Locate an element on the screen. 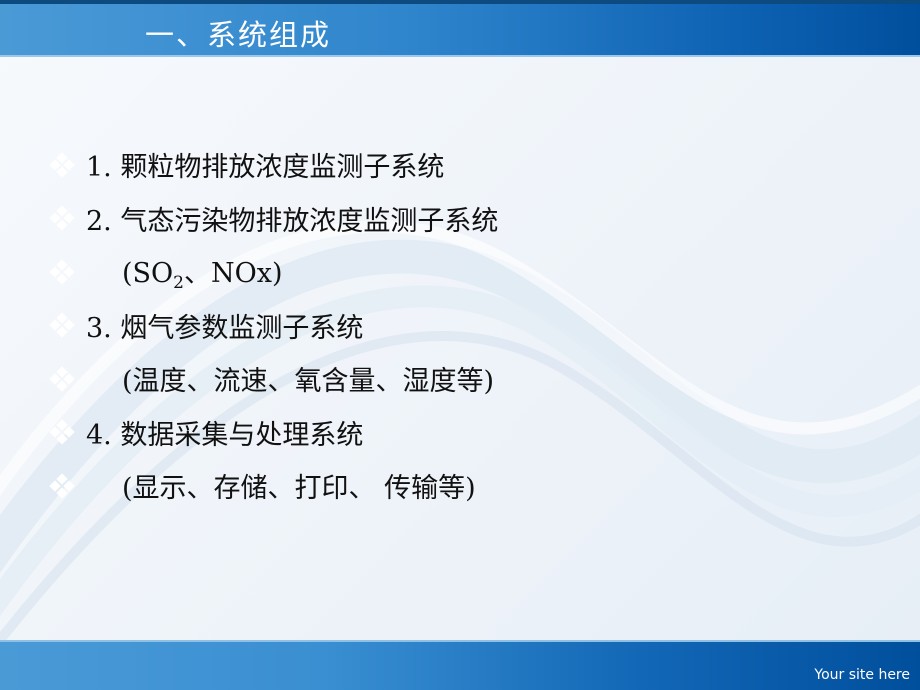  subscript: 2 is located at coordinates (178, 282).